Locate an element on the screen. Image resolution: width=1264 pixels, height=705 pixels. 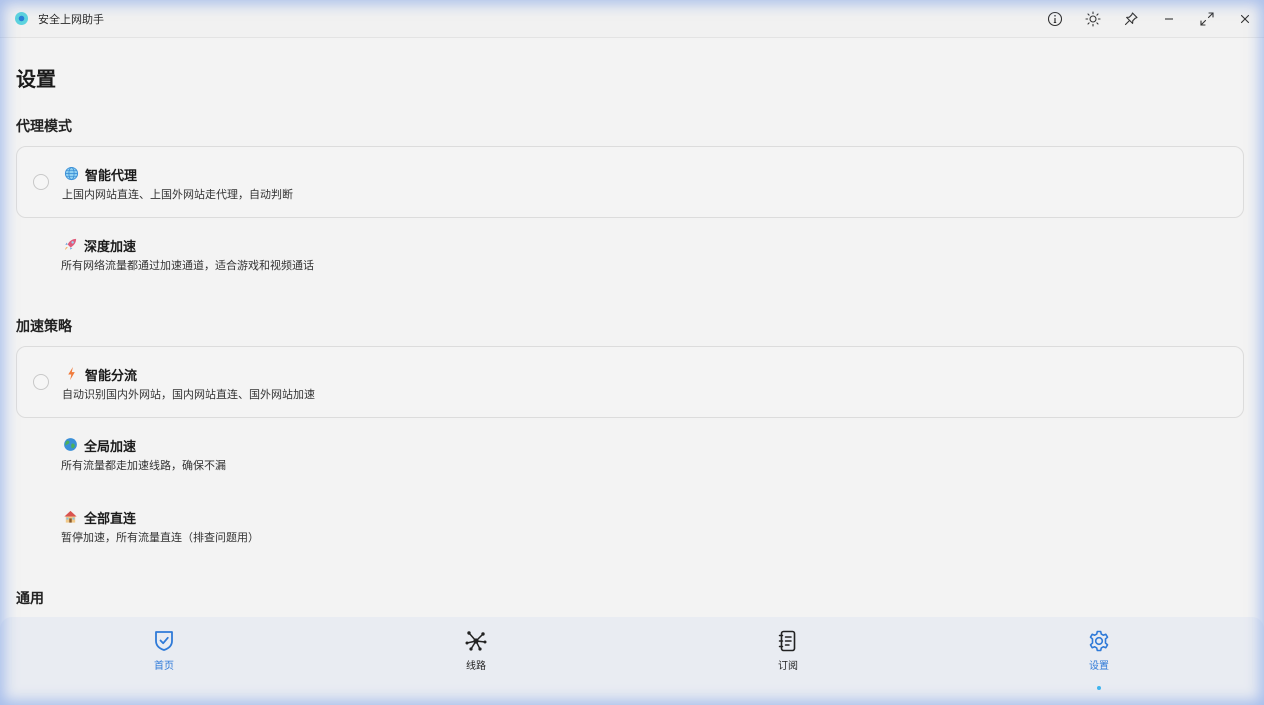
earth-icon is located at coordinates (70, 444).